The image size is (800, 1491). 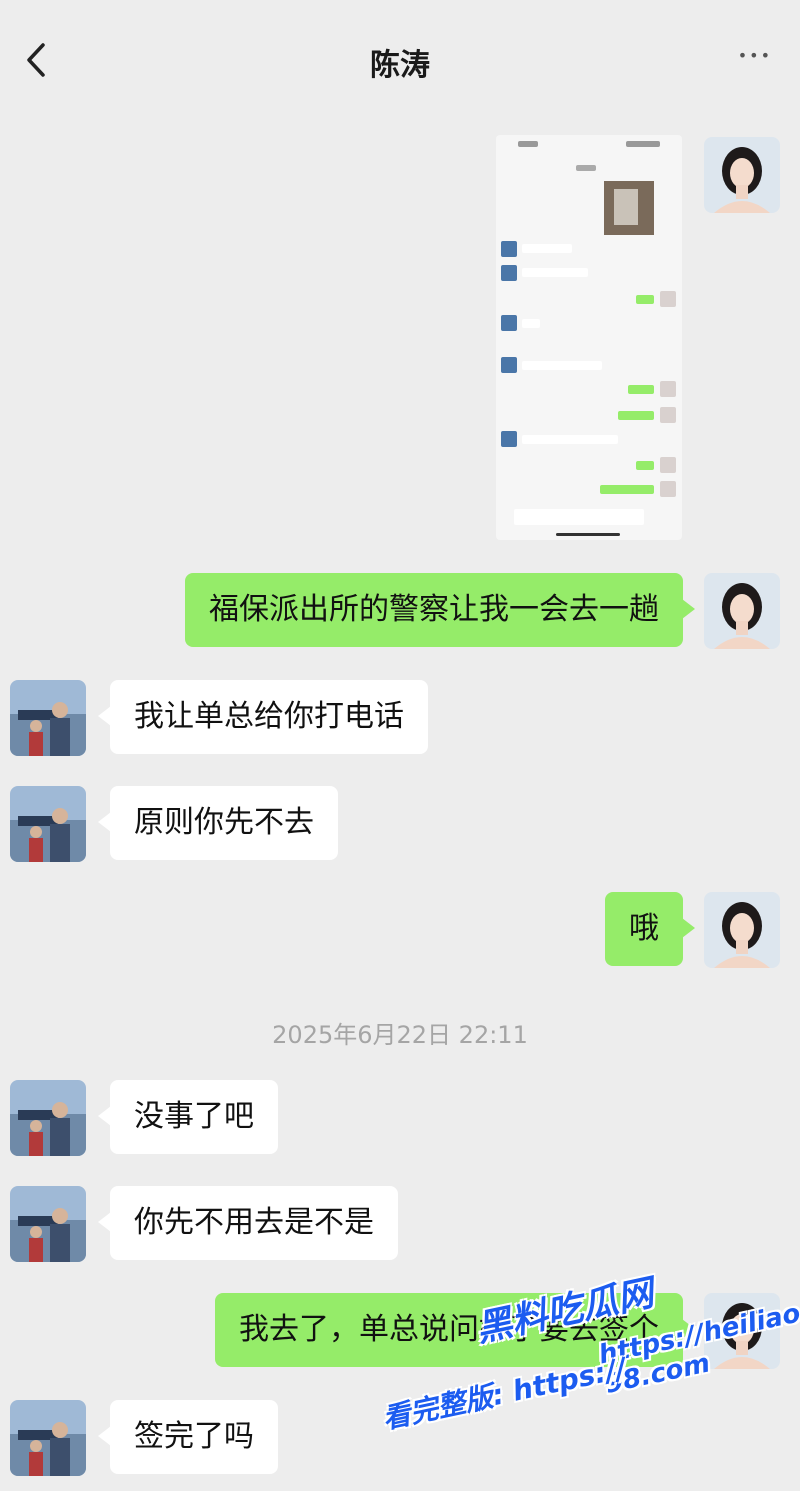 I want to click on chat-timestamp: 2025年6月22日 22:11, so click(x=400, y=1035).